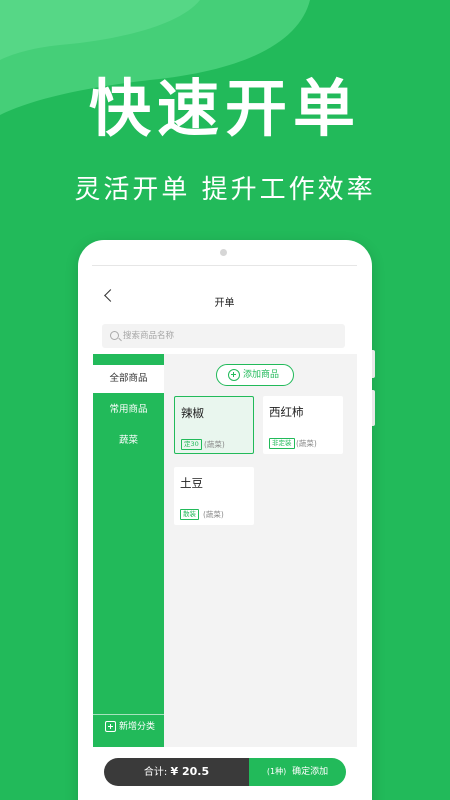 The width and height of the screenshot is (450, 800). What do you see at coordinates (110, 726) in the screenshot?
I see `plus-box-icon` at bounding box center [110, 726].